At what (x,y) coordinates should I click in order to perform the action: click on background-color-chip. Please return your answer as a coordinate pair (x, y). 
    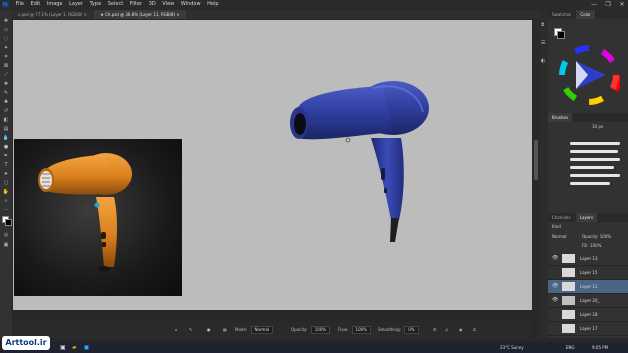
    Looking at the image, I should click on (561, 35).